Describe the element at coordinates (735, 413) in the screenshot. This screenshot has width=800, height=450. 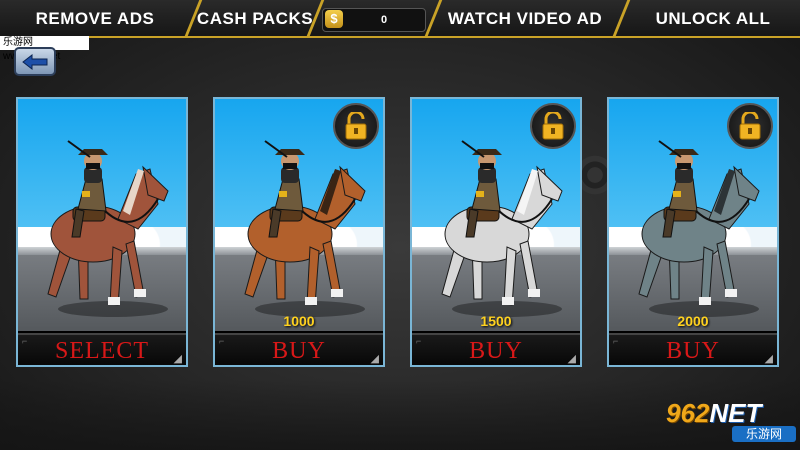
I see `logo-net: NET` at that location.